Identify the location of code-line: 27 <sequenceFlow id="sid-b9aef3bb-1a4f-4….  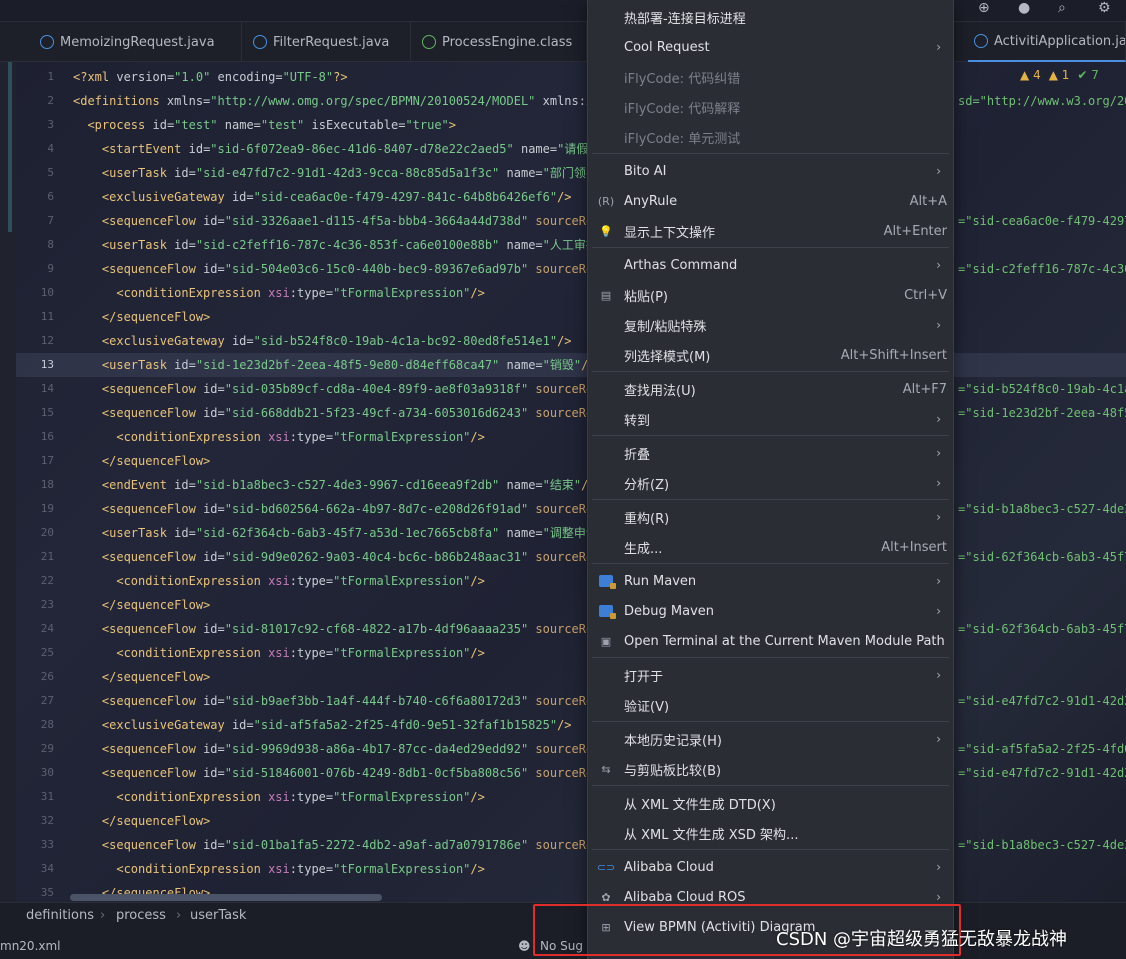
(563, 701).